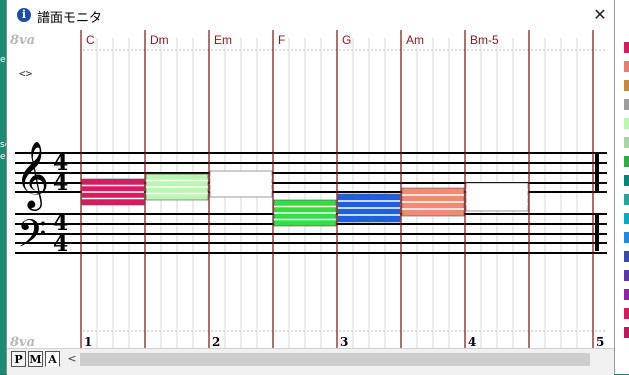  What do you see at coordinates (24, 15) in the screenshot?
I see `info-icon: i` at bounding box center [24, 15].